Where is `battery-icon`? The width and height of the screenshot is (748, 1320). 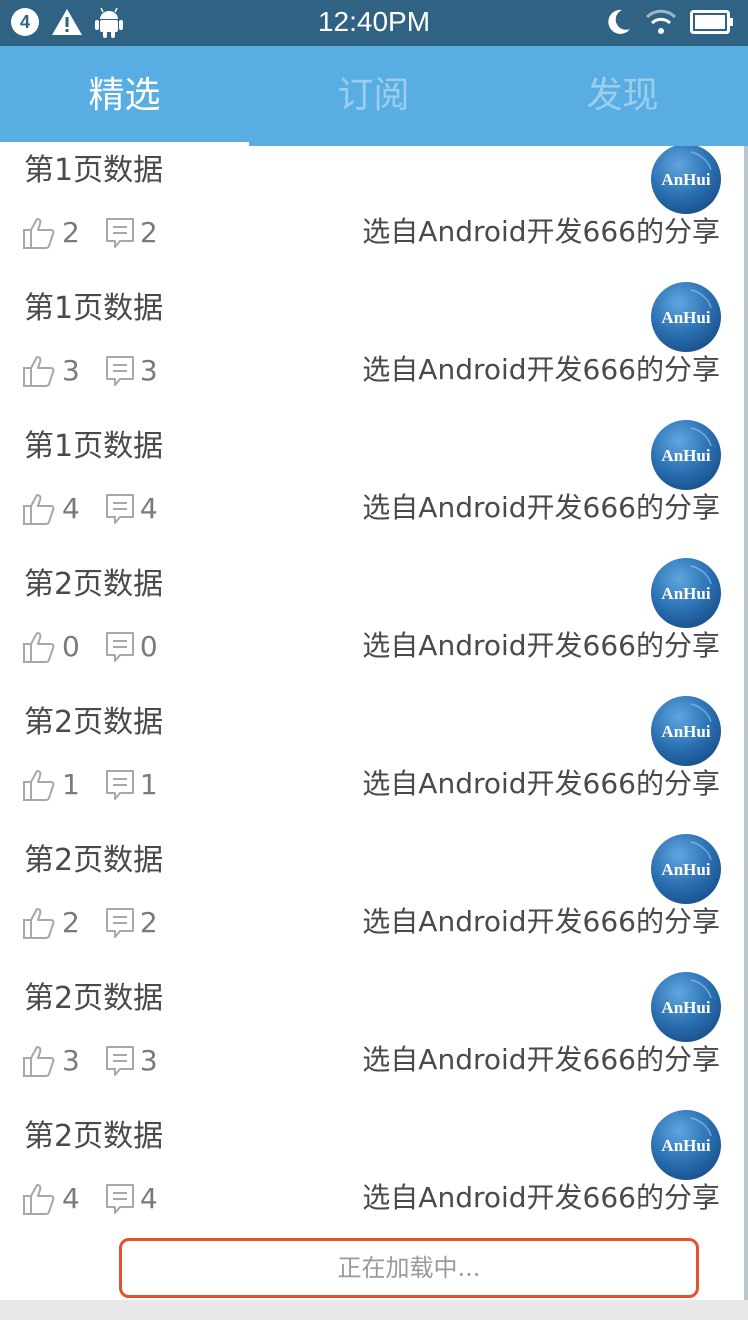
battery-icon is located at coordinates (711, 22).